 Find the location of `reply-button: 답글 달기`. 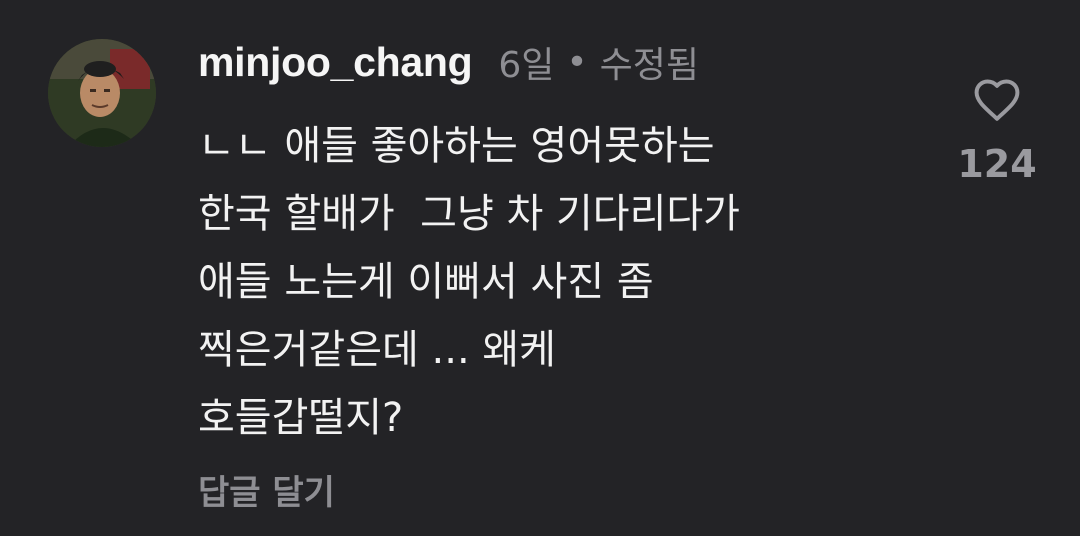

reply-button: 답글 달기 is located at coordinates (266, 489).